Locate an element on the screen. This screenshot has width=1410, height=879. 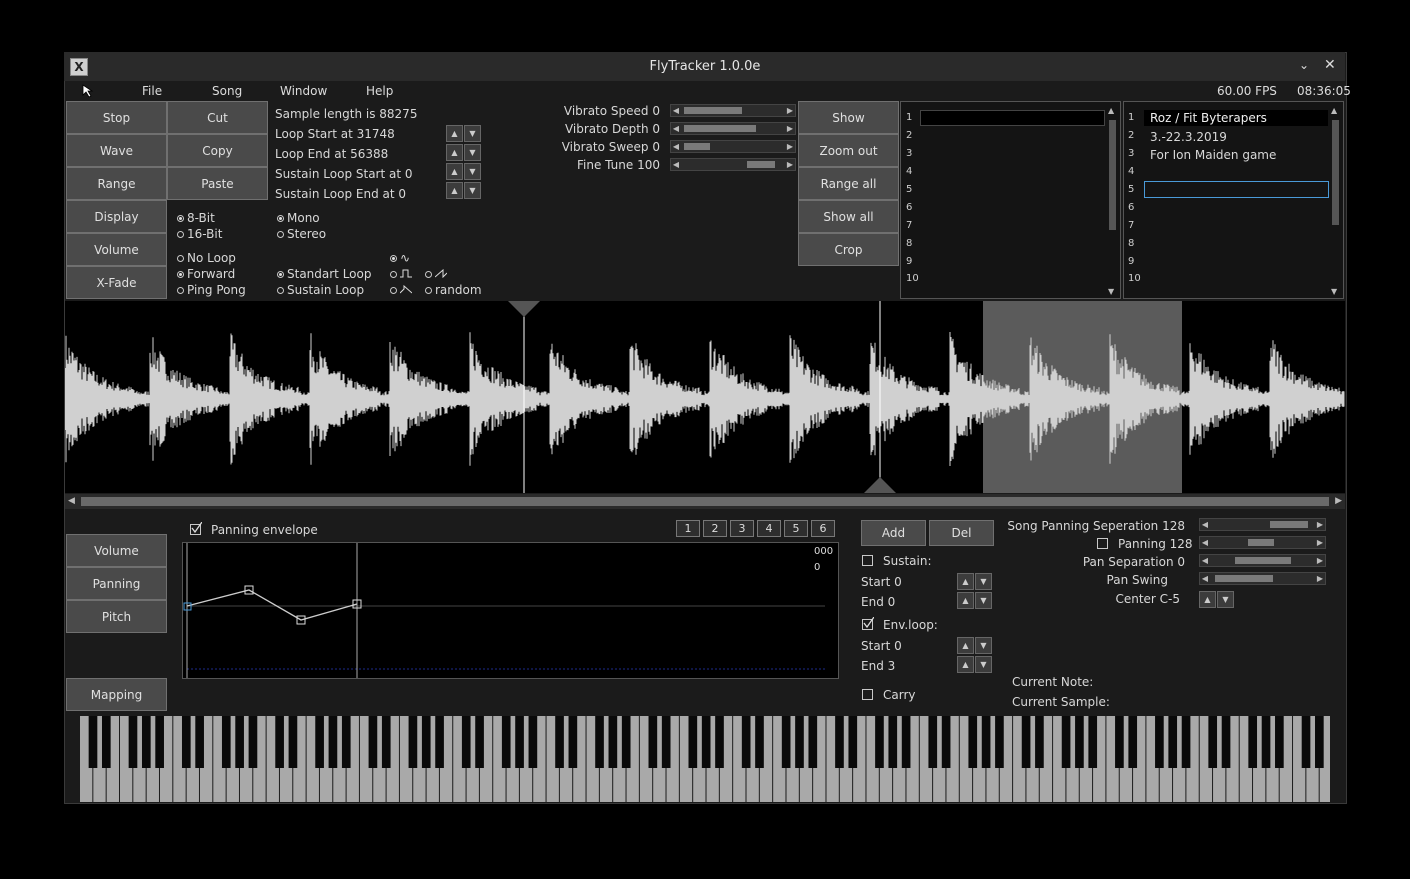
zoom-out-button: Zoom out is located at coordinates (848, 150).